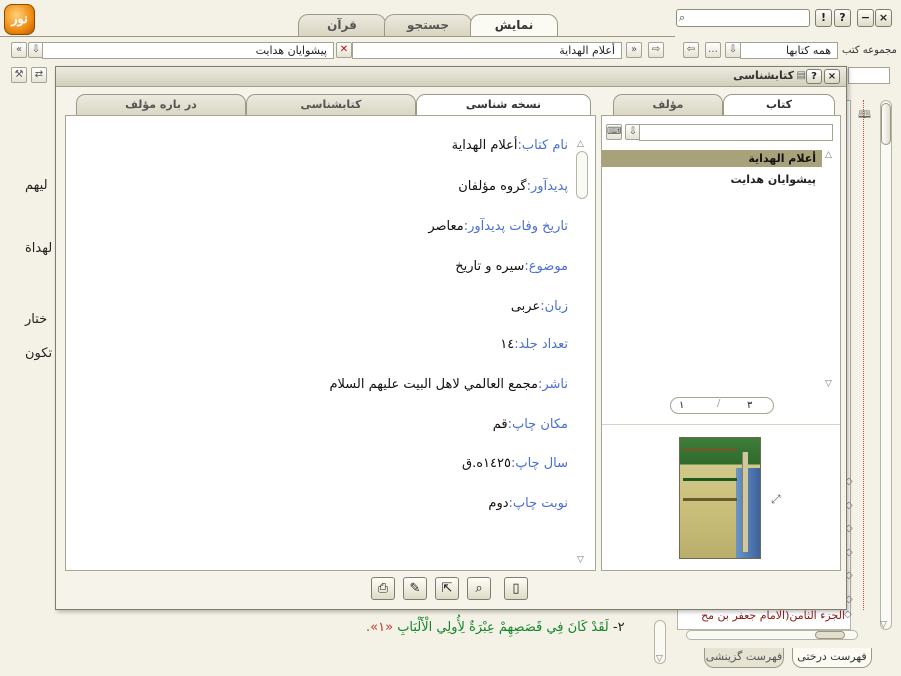 The height and width of the screenshot is (676, 901). Describe the element at coordinates (19, 50) in the screenshot. I see `double-chevron-left-icon: «` at that location.